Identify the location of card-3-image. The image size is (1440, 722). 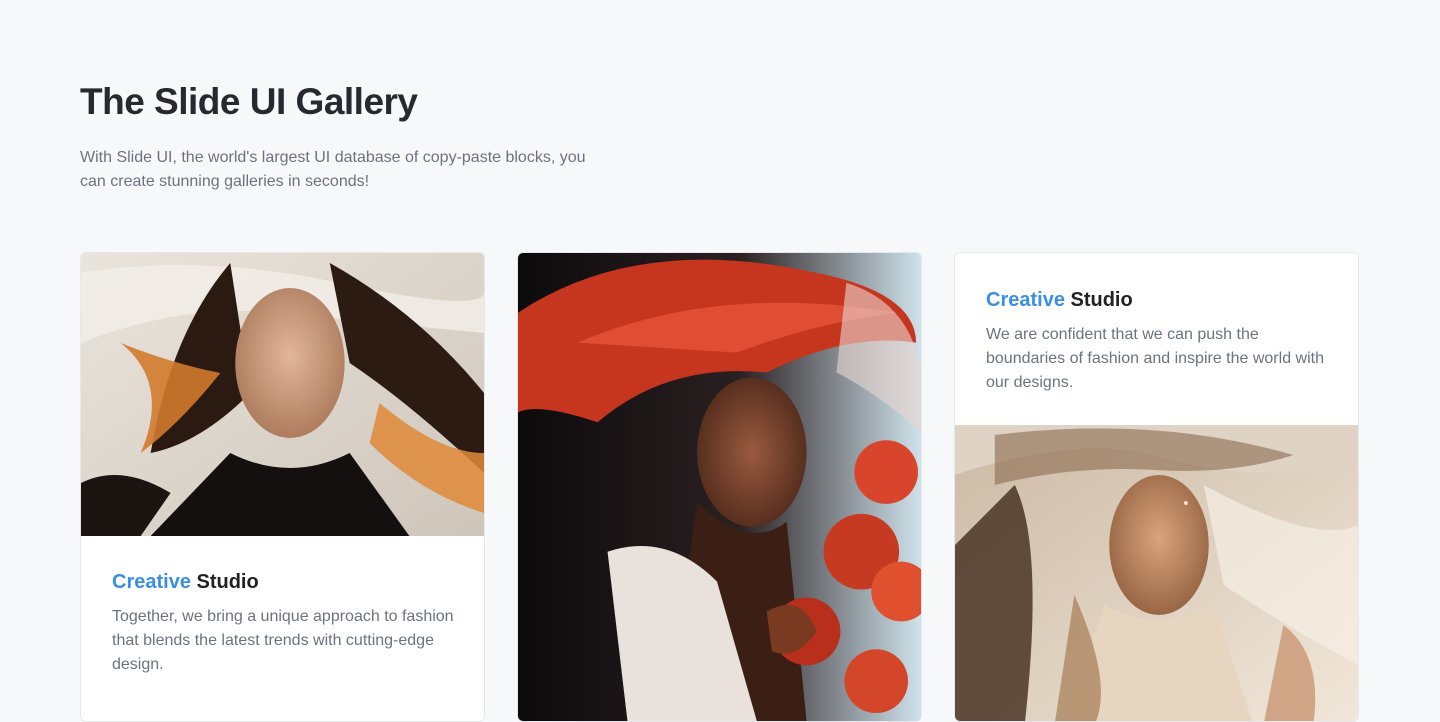
(1156, 573).